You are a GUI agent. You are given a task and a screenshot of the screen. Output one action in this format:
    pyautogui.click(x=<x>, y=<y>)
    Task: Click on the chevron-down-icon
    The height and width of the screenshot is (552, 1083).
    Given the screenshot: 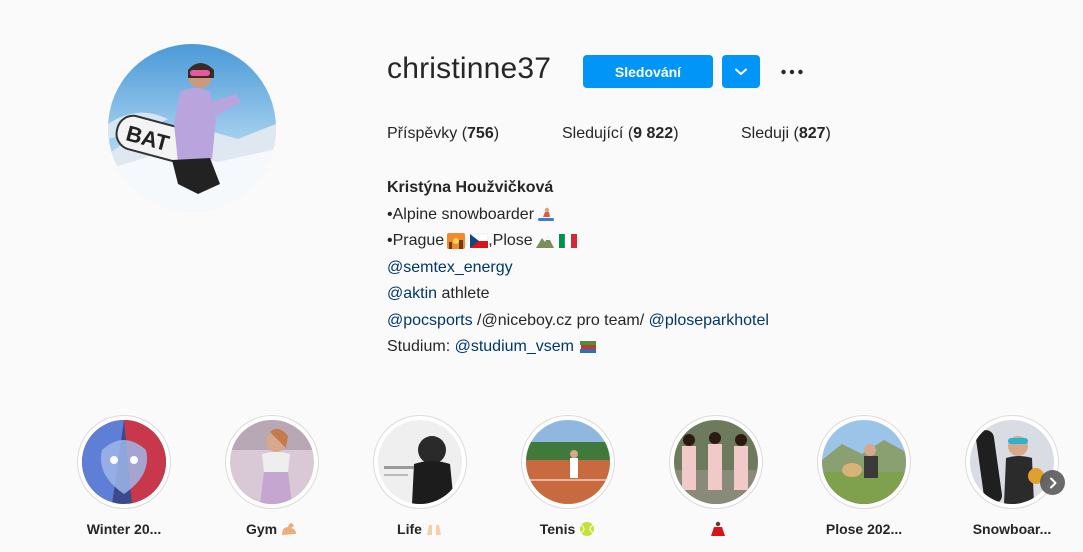 What is the action you would take?
    pyautogui.click(x=741, y=71)
    